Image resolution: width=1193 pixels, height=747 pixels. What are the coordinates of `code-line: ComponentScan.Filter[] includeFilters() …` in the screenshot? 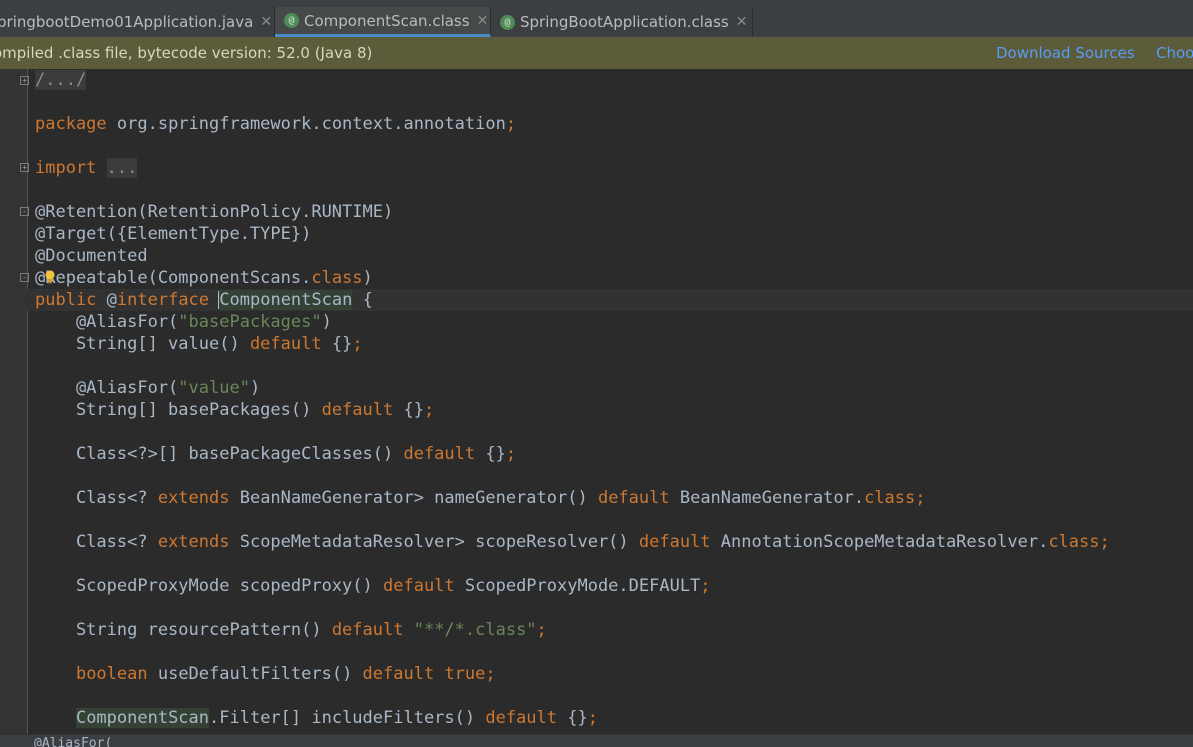 It's located at (316, 718).